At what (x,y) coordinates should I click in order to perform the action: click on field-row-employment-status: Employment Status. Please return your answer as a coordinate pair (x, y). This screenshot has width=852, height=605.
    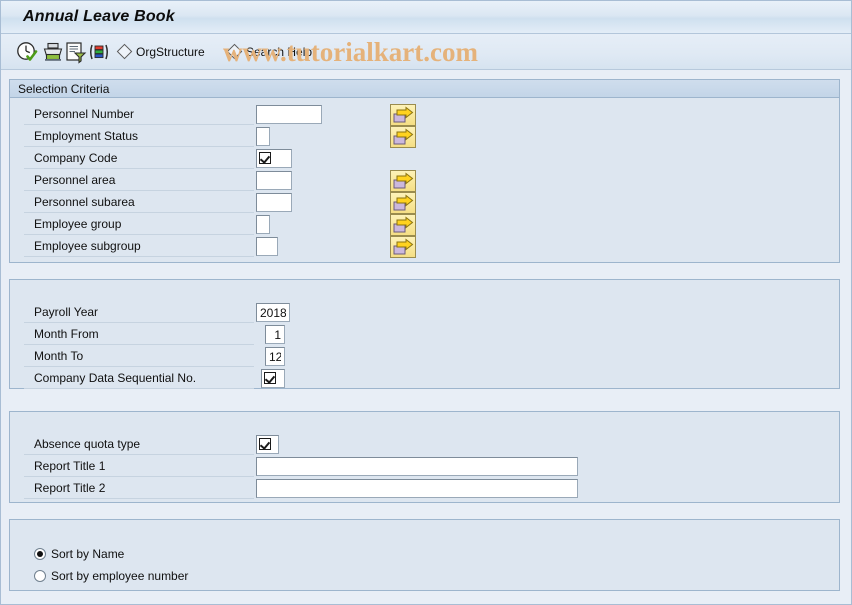
    Looking at the image, I should click on (424, 137).